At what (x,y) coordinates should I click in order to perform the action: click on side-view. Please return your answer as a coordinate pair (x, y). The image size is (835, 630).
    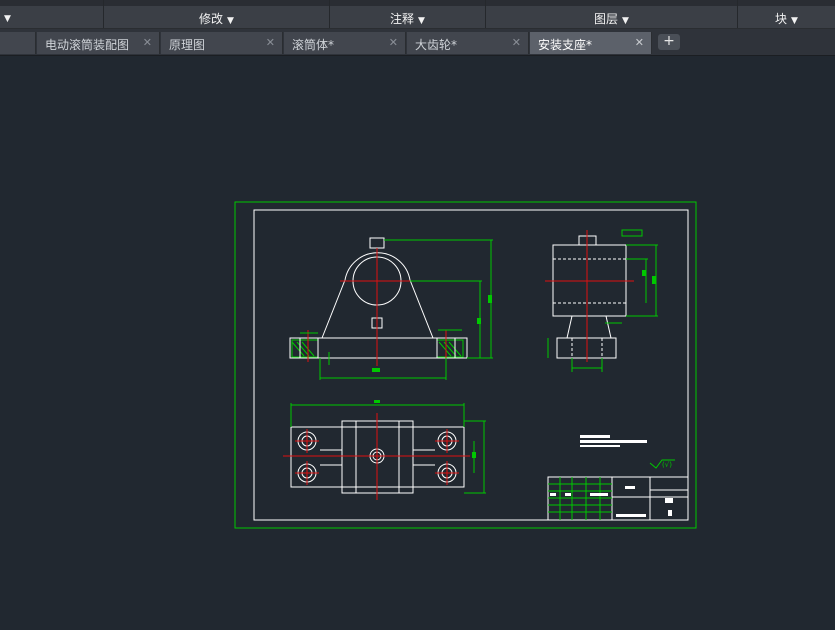
    Looking at the image, I should click on (589, 297).